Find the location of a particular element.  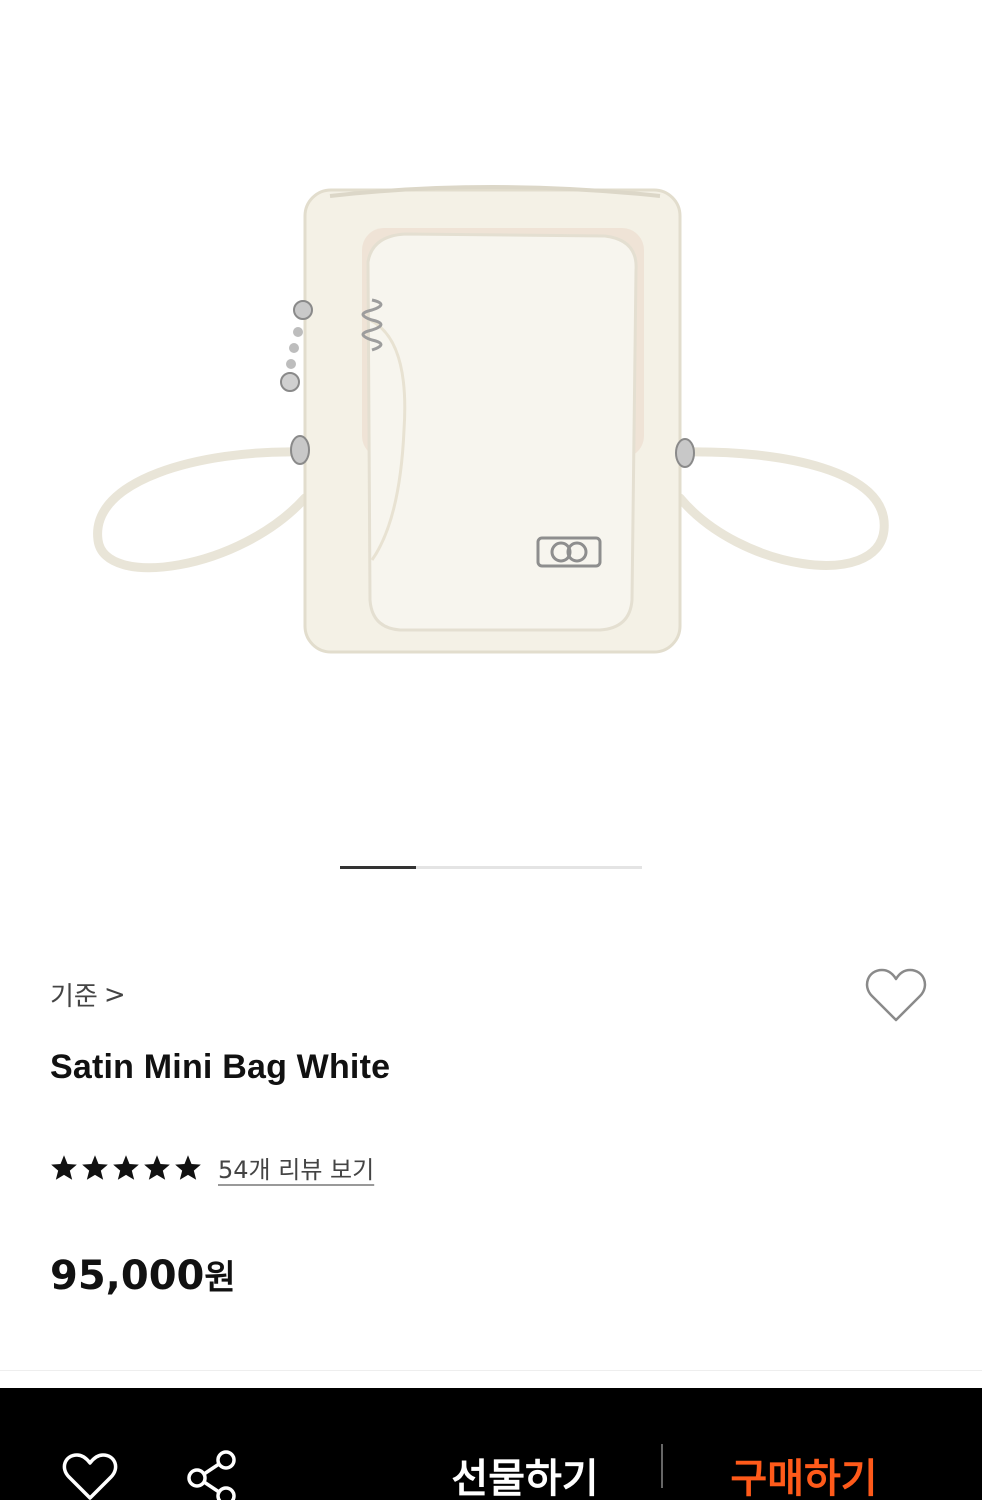

bottom-wishlist-button is located at coordinates (90, 1476).